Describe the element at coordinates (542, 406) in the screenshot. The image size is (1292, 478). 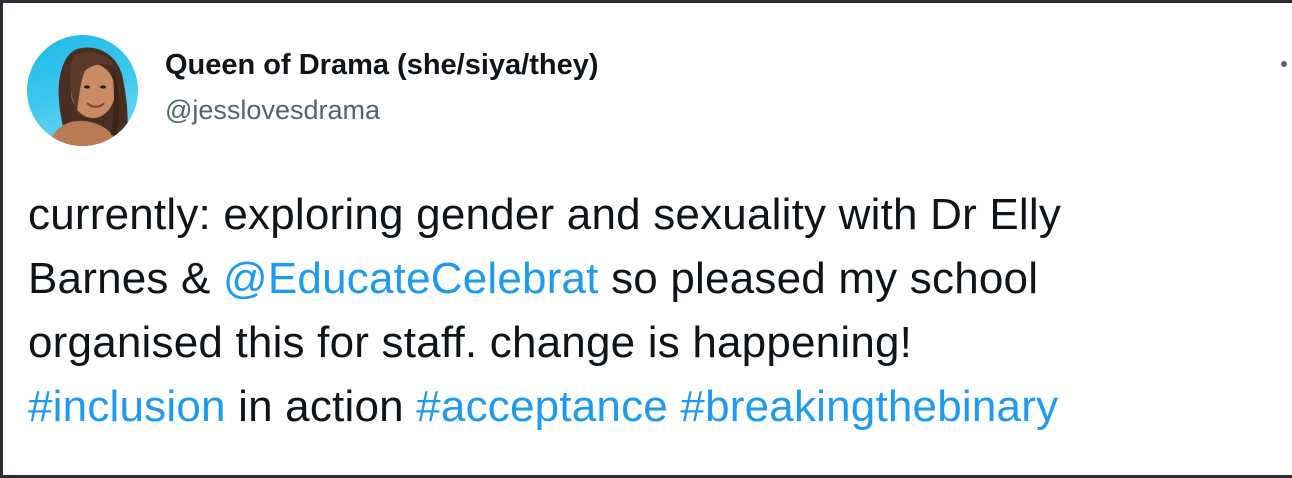
I see `hashtag-link: #acceptance` at that location.